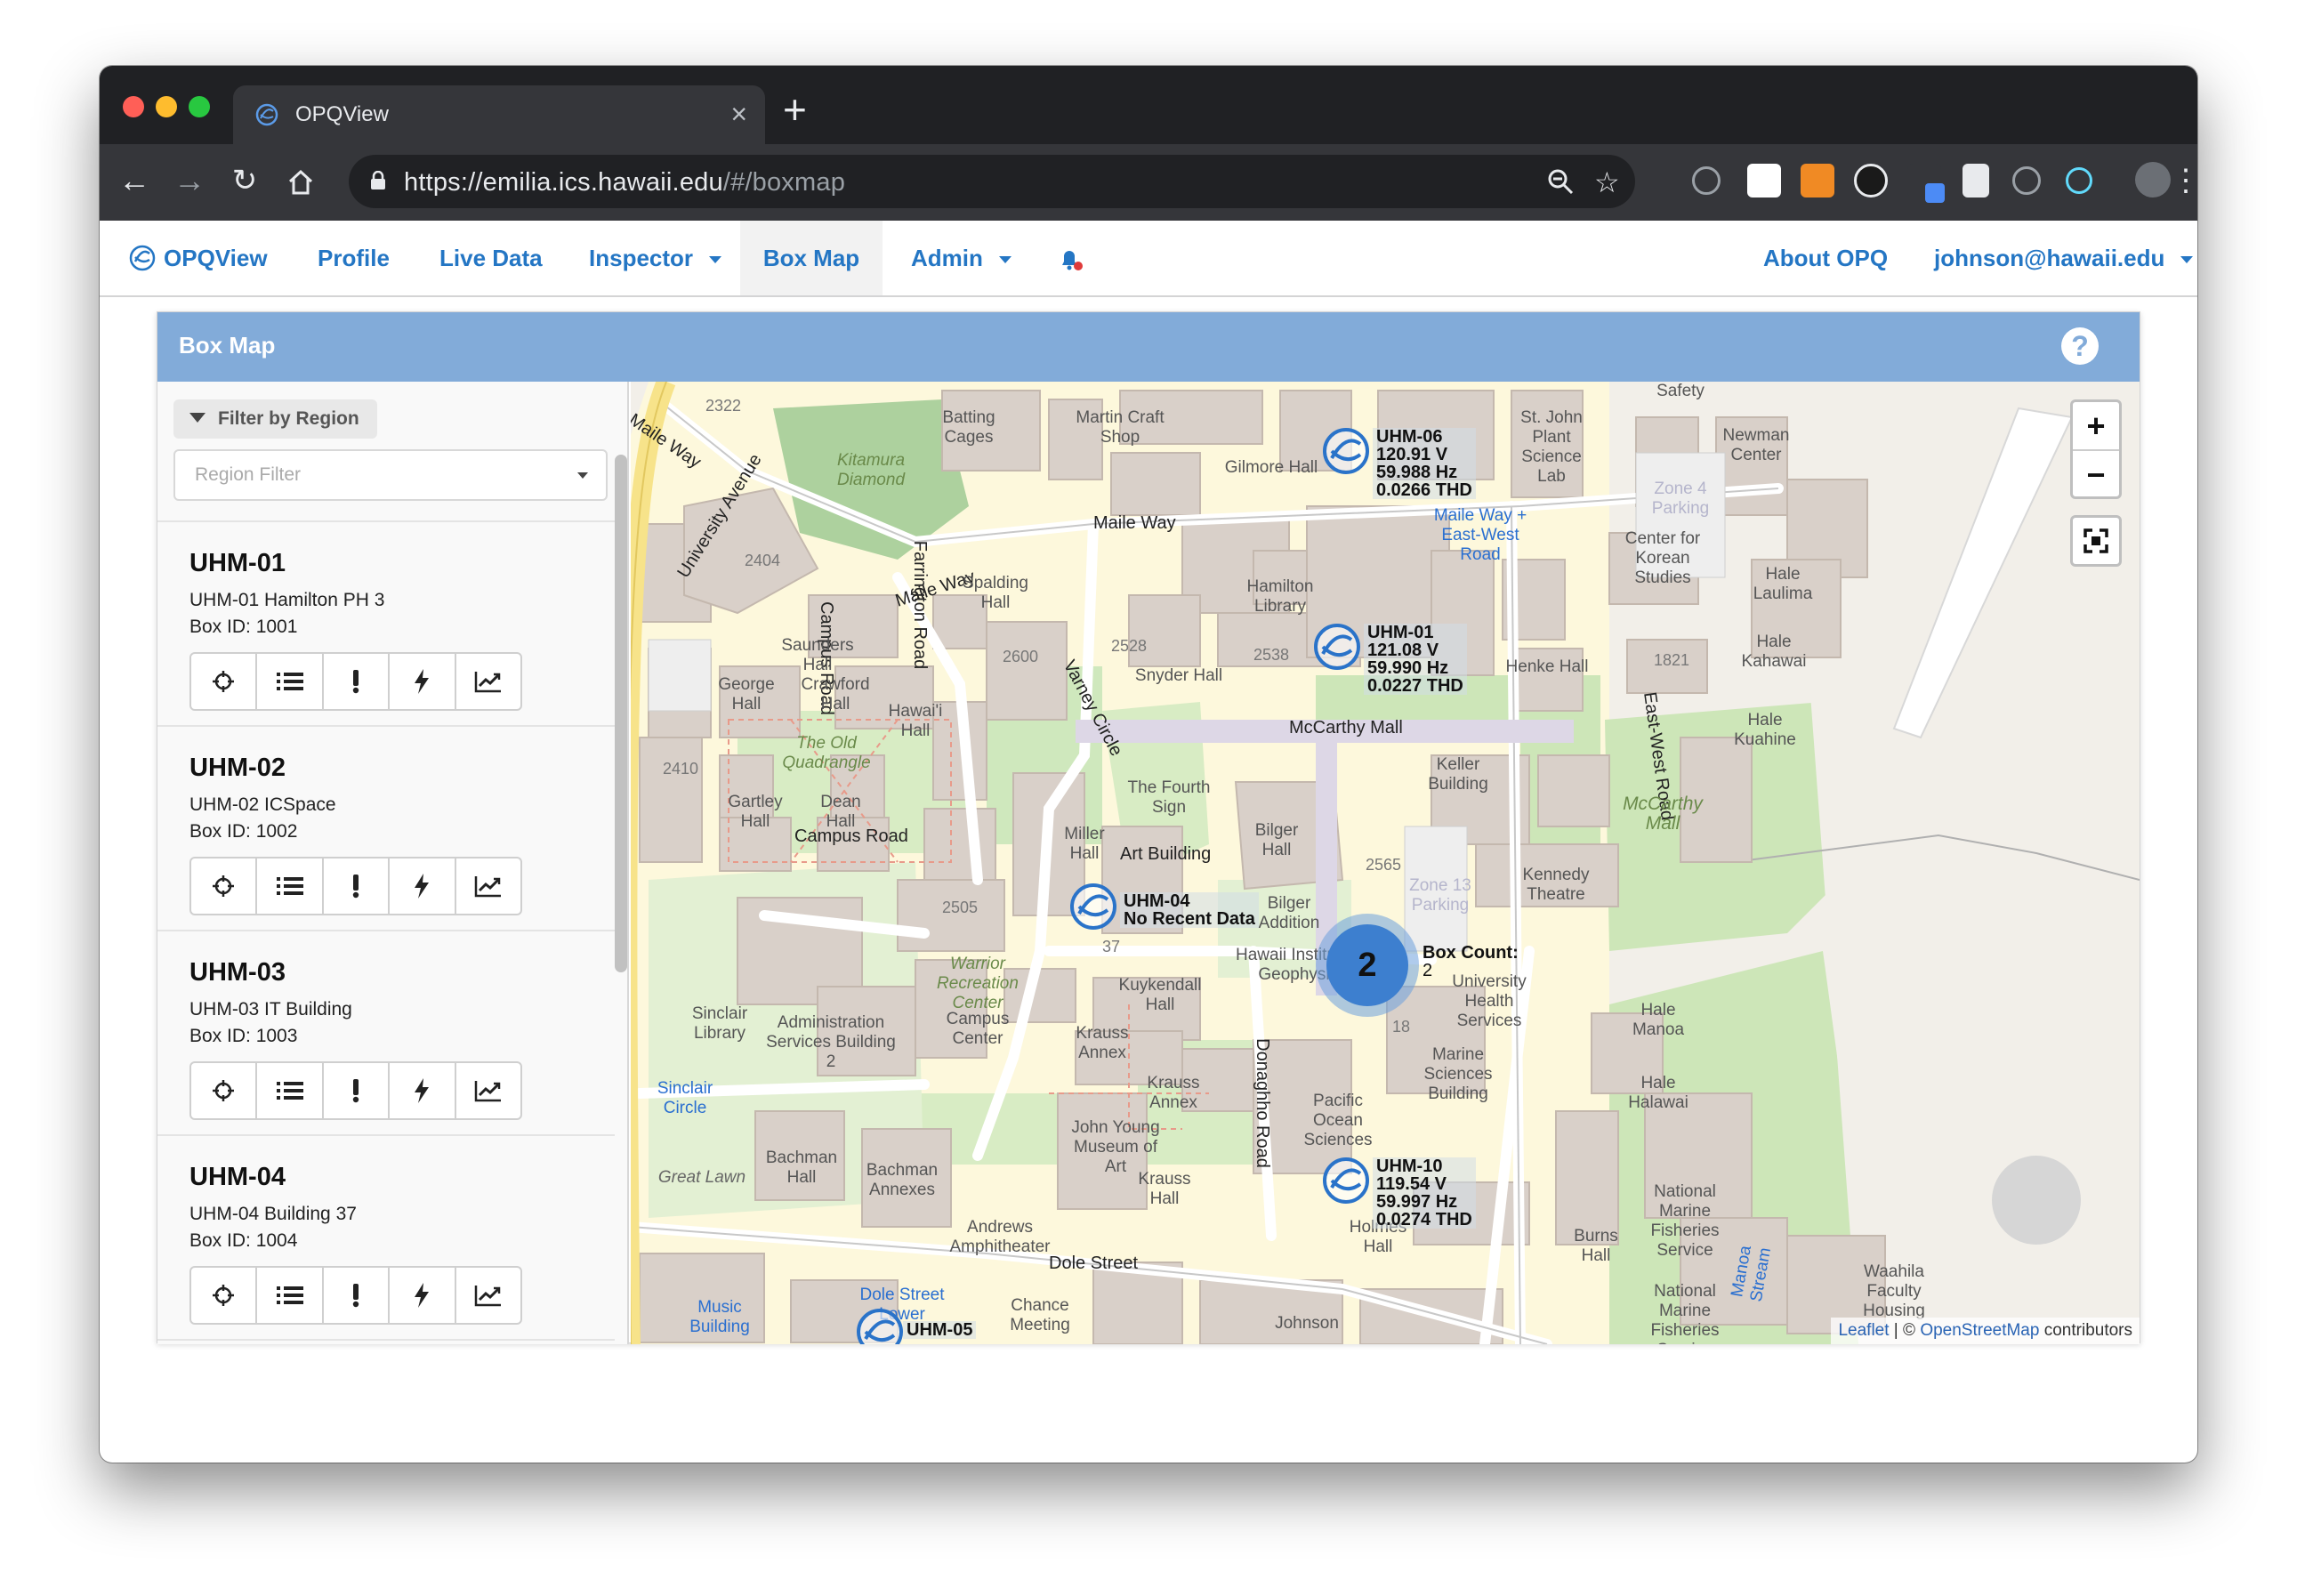  What do you see at coordinates (582, 475) in the screenshot?
I see `dropdown-caret-icon` at bounding box center [582, 475].